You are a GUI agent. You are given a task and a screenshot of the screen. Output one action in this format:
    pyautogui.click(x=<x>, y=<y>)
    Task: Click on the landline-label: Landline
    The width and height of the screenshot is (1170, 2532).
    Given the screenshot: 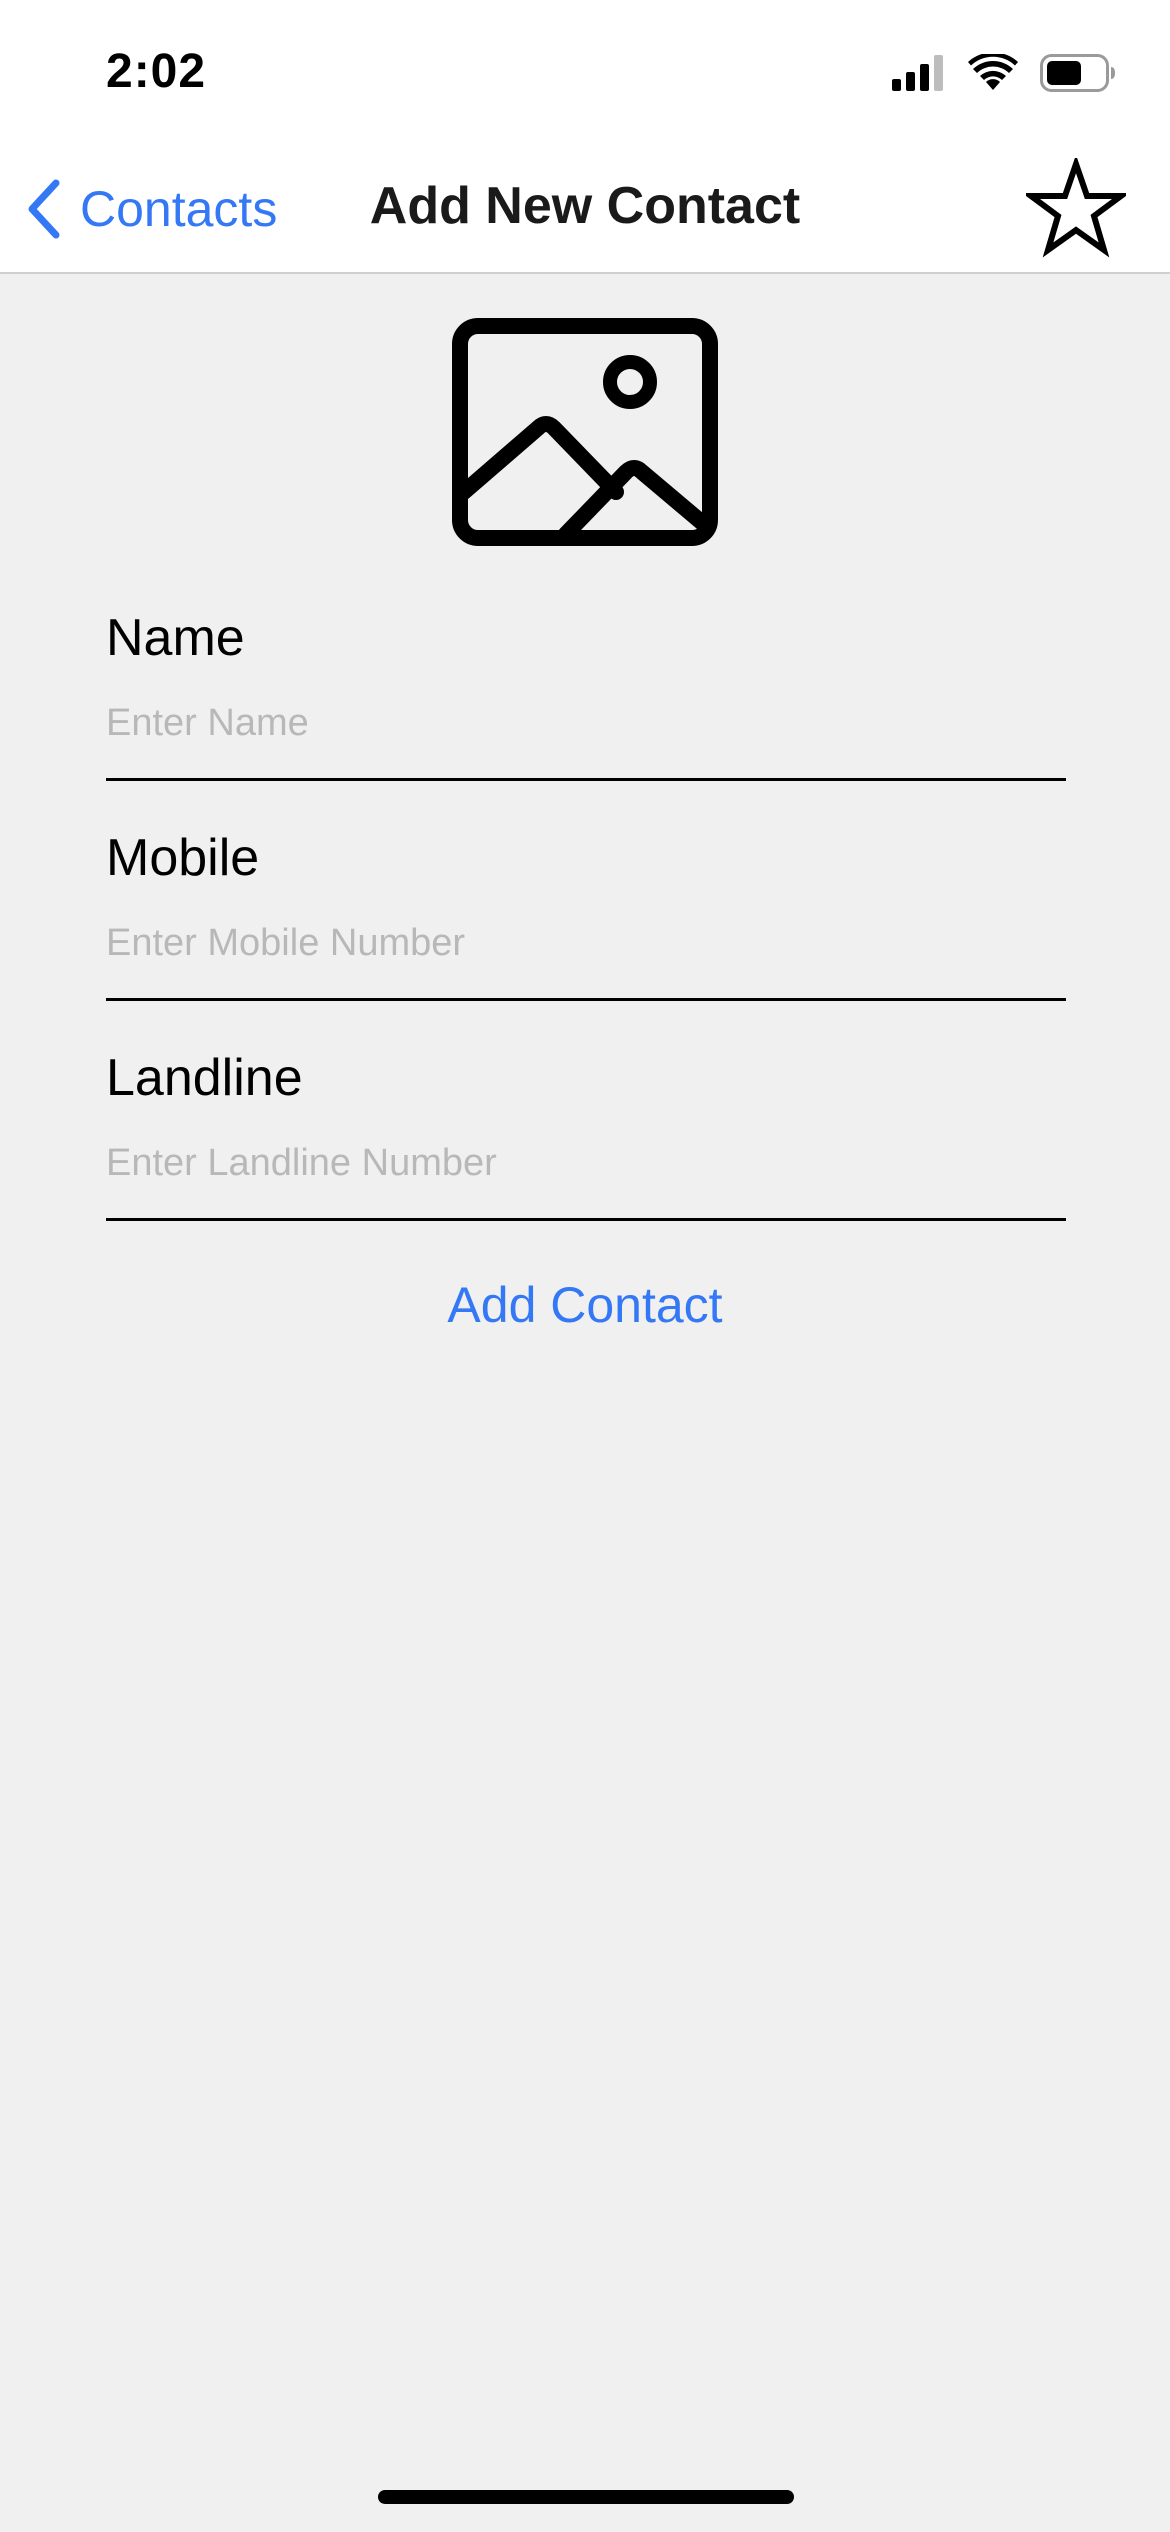 What is the action you would take?
    pyautogui.click(x=204, y=1078)
    